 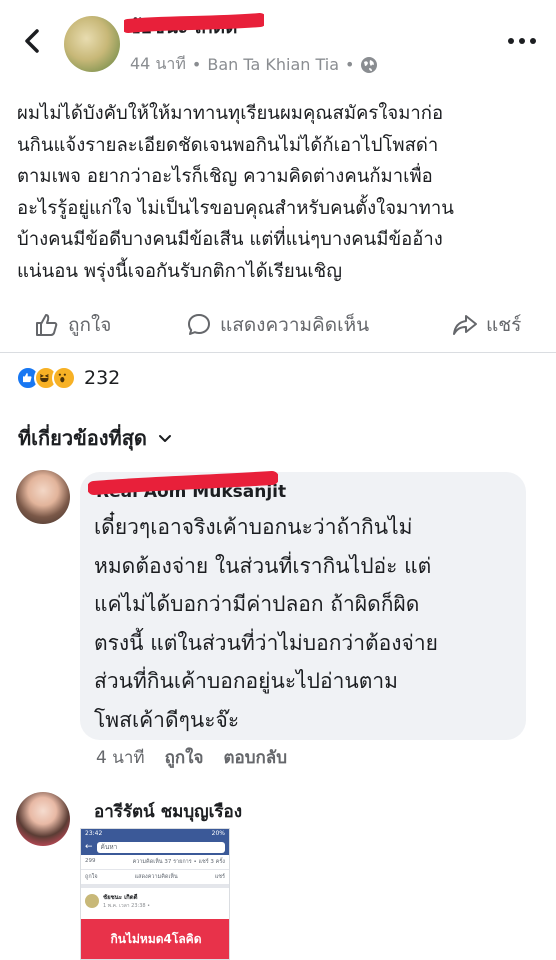 What do you see at coordinates (168, 811) in the screenshot?
I see `commenter-name: อารีรัตน์ ชมบุญเรือง` at bounding box center [168, 811].